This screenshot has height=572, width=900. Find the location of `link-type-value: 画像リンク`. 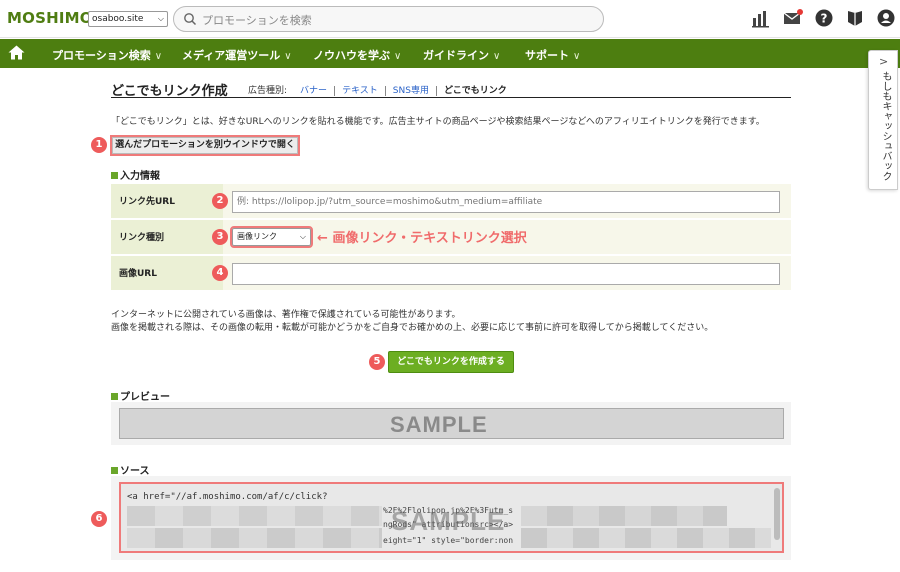

link-type-value: 画像リンク is located at coordinates (257, 236).